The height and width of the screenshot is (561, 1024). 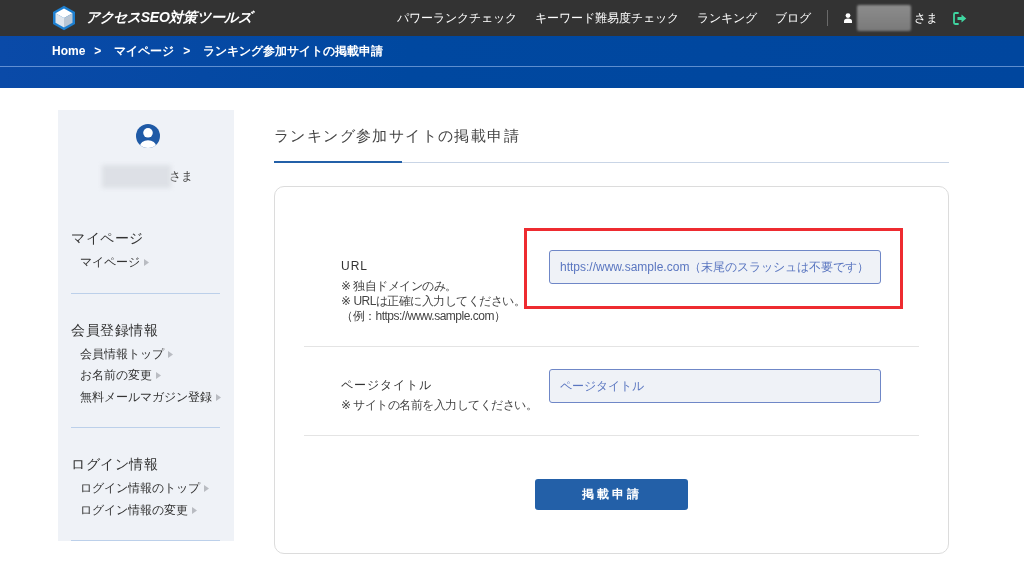 I want to click on note-text: ※ サイトの名前を入力してください。, so click(x=440, y=405).